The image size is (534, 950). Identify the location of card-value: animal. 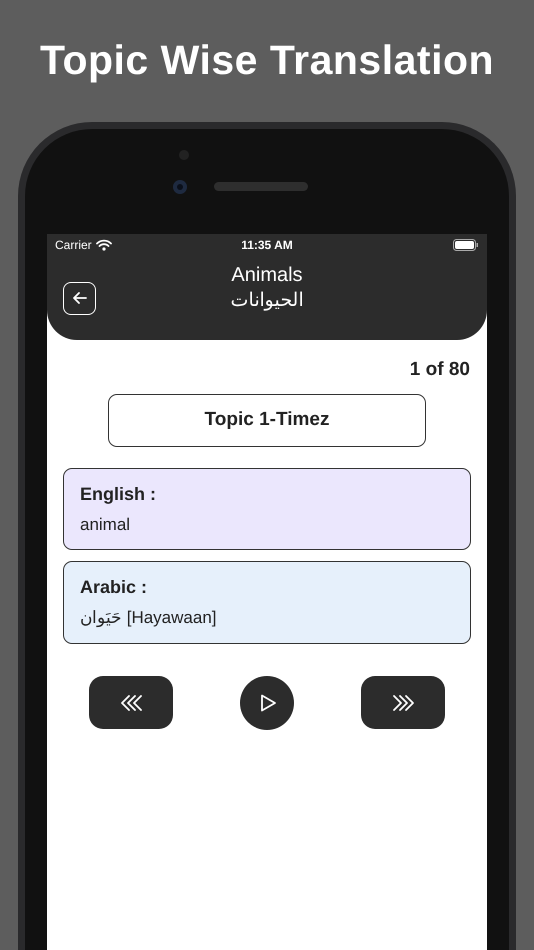
(105, 525).